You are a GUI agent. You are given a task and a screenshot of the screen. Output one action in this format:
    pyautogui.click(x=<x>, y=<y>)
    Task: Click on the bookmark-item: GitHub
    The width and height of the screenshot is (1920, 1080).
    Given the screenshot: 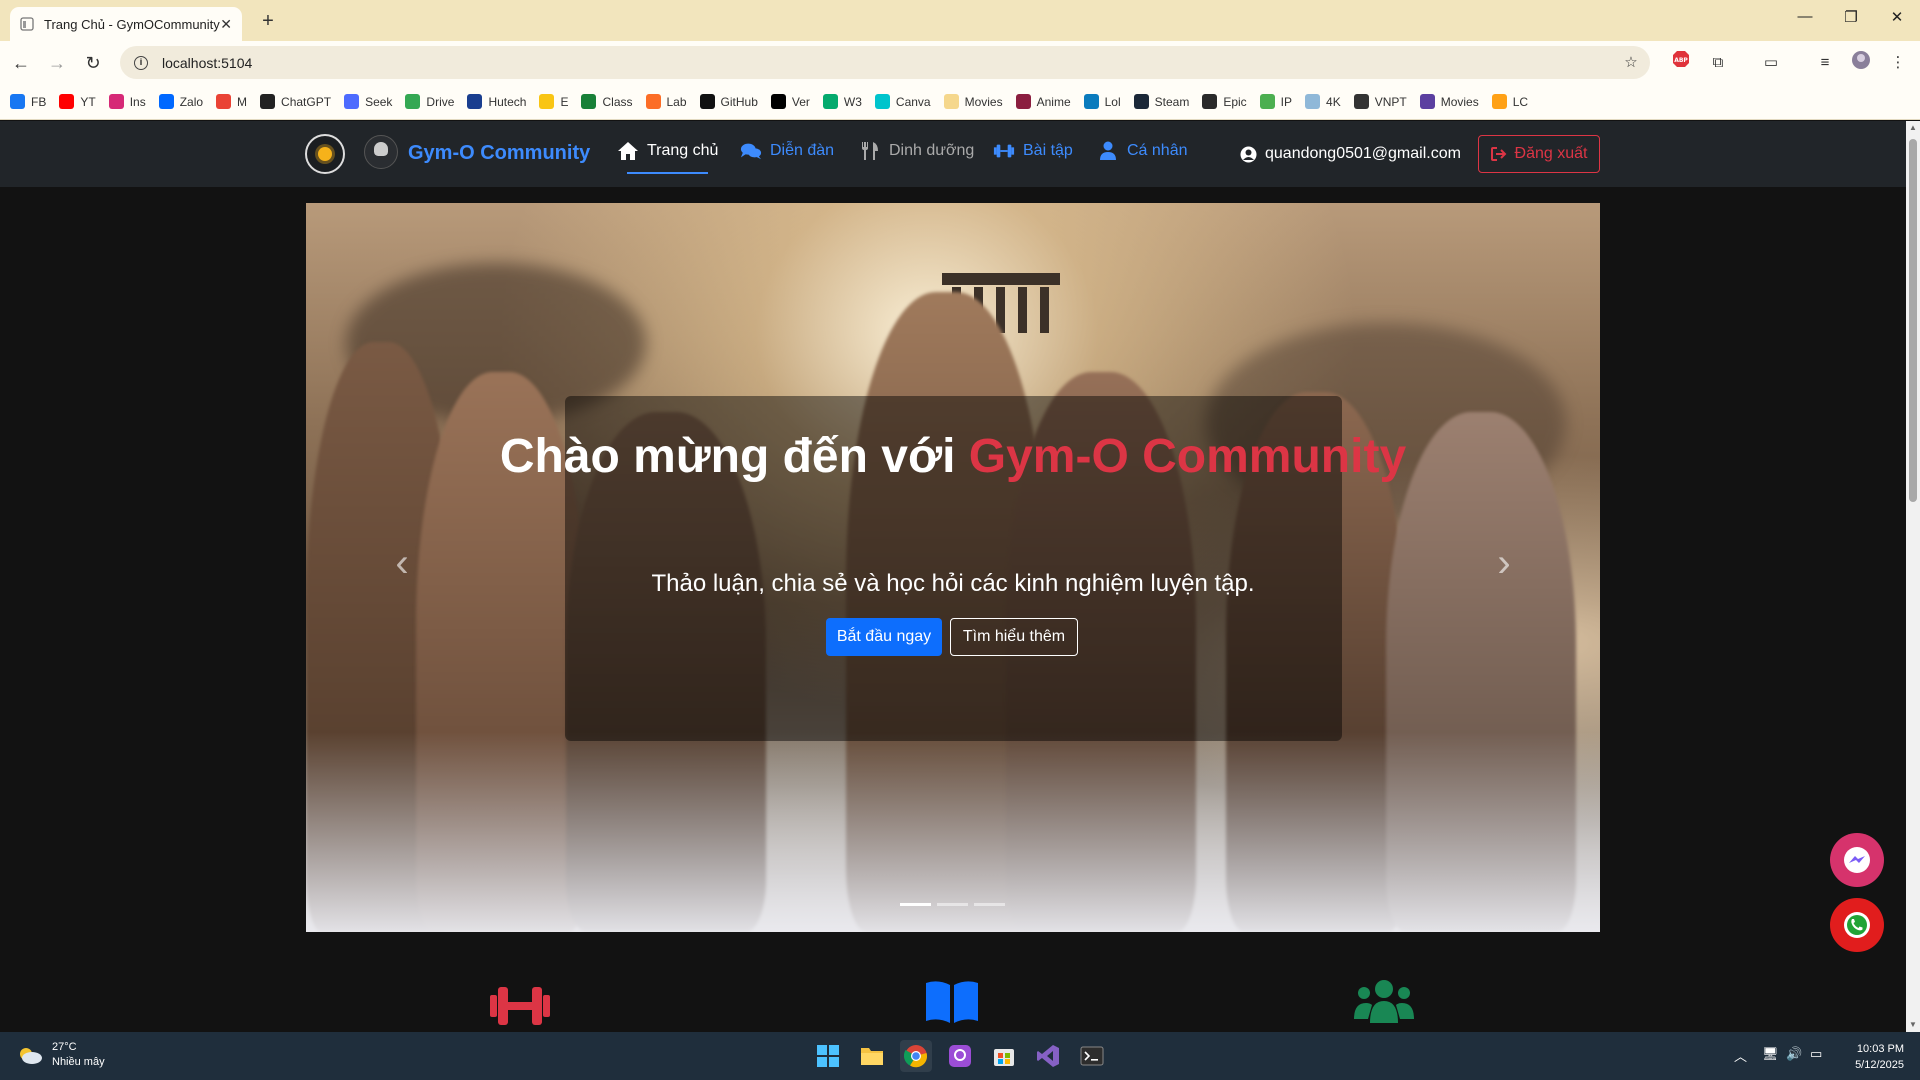 What is the action you would take?
    pyautogui.click(x=728, y=101)
    